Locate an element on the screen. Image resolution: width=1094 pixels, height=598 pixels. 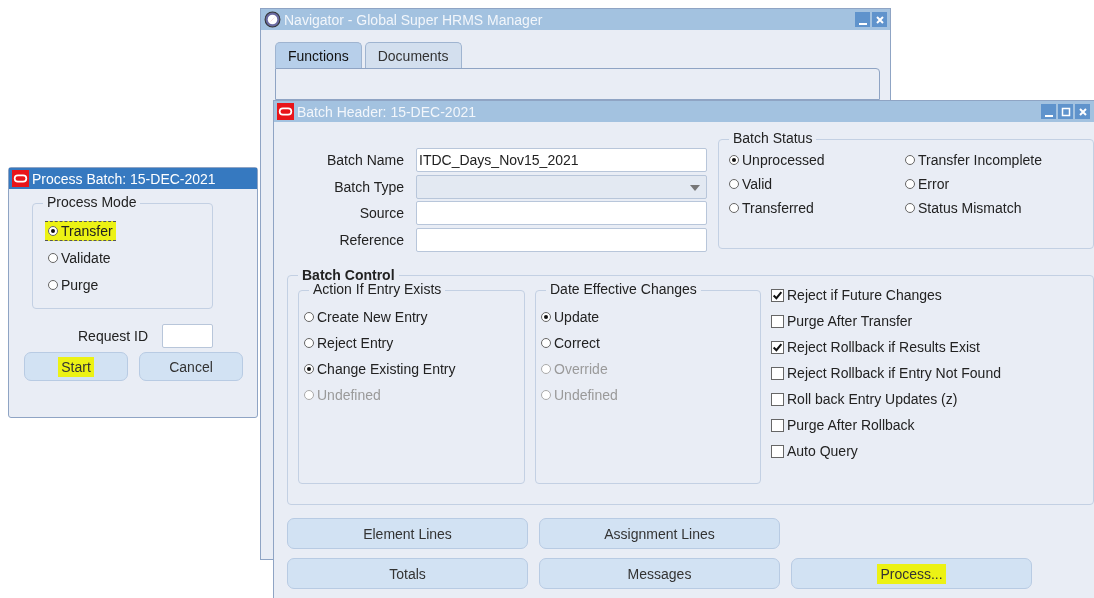
field-label: Reference is located at coordinates (371, 239).